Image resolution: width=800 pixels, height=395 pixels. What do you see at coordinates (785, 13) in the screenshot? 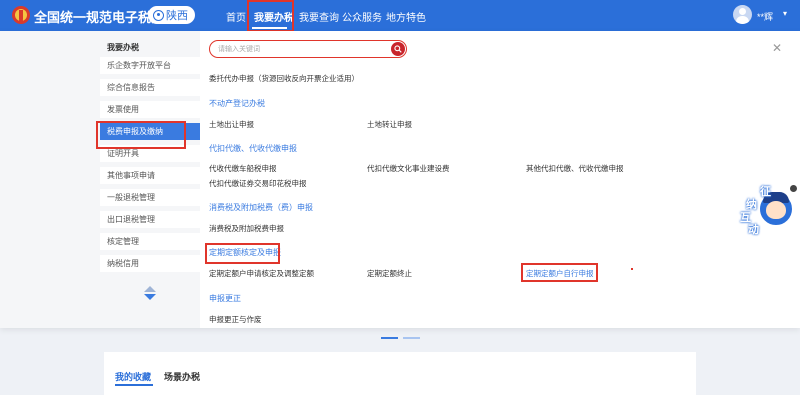
I see `chevron-down-icon: ▾` at bounding box center [785, 13].